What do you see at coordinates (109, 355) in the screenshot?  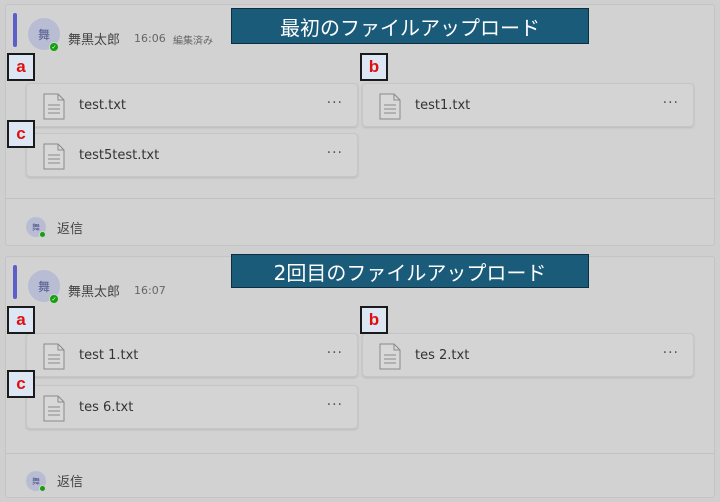 I see `file-name: test 1.txt` at bounding box center [109, 355].